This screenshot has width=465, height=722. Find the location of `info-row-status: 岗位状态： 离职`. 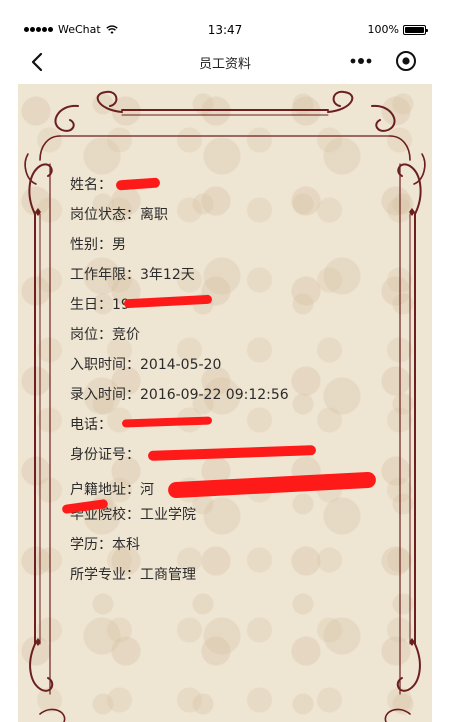

info-row-status: 岗位状态： 离职 is located at coordinates (230, 220).